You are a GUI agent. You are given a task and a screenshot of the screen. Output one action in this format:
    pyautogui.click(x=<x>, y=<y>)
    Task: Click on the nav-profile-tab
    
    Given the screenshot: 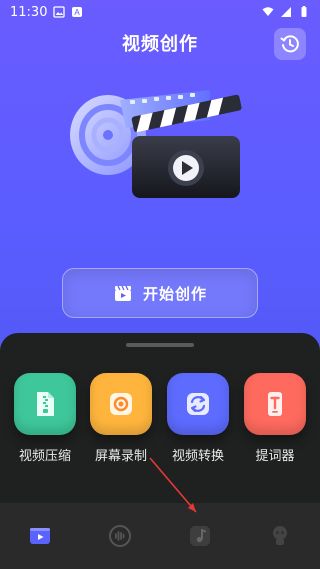 What is the action you would take?
    pyautogui.click(x=280, y=536)
    